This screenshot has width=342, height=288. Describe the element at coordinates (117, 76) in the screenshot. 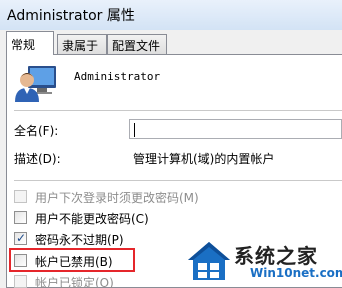

I see `username-label: Administrator` at that location.